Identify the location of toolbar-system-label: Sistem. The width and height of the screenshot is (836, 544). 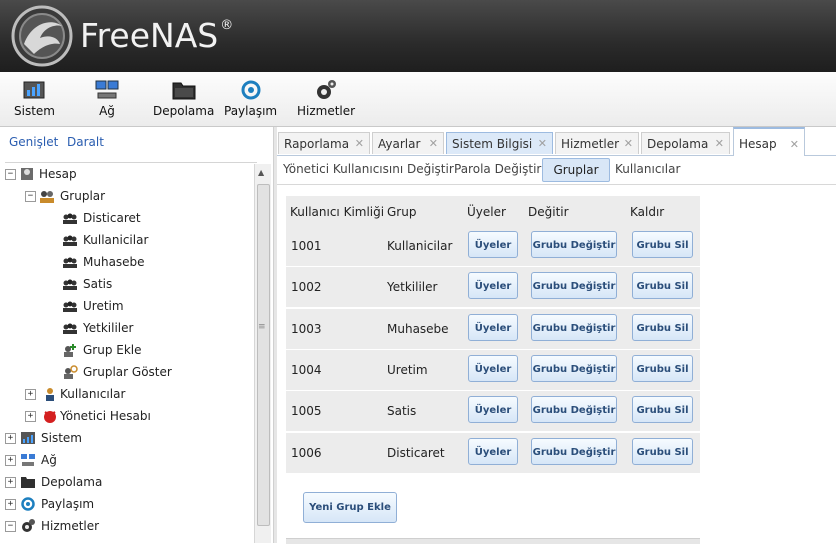
(34, 111).